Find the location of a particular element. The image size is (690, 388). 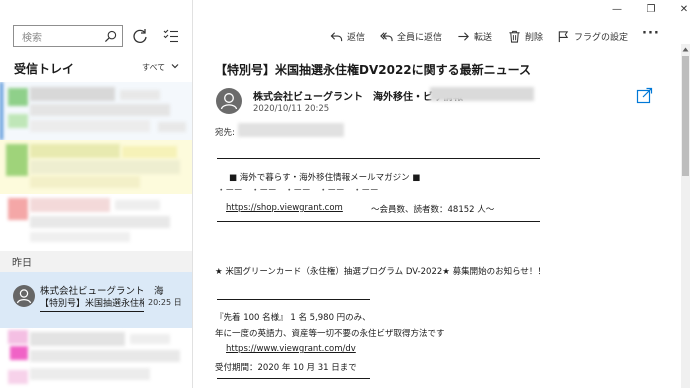

forward-icon is located at coordinates (463, 36).